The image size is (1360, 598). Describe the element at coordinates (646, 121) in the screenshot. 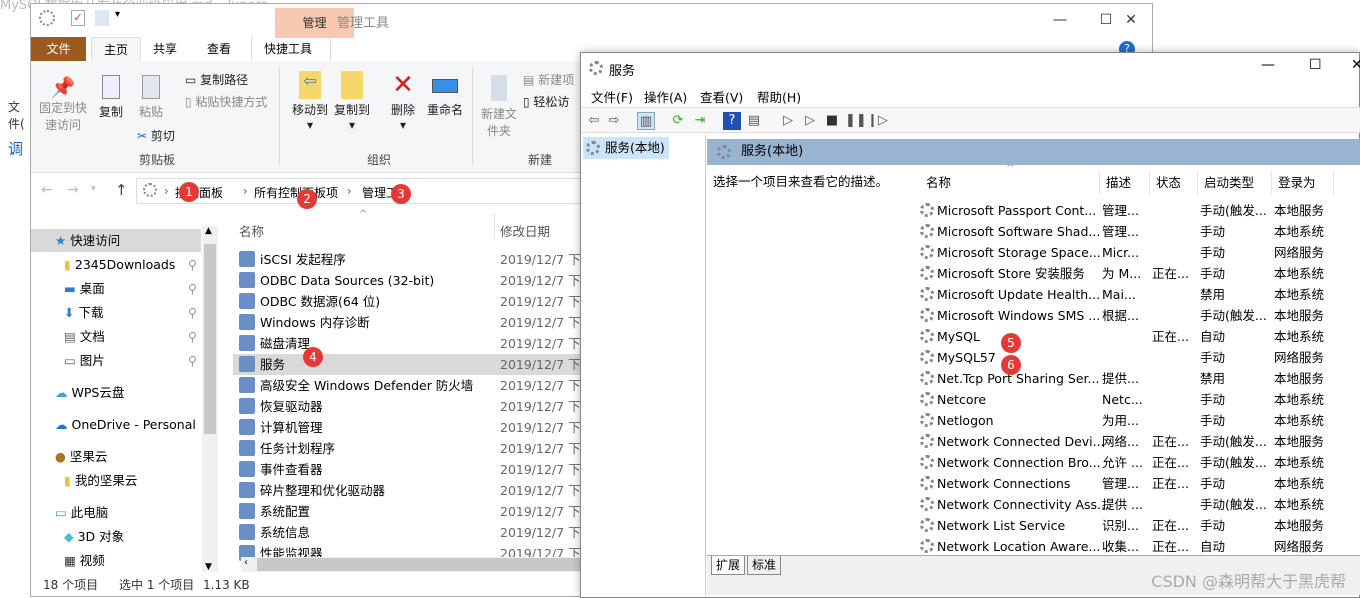

I see `show-console-tree-icon: ▥` at that location.